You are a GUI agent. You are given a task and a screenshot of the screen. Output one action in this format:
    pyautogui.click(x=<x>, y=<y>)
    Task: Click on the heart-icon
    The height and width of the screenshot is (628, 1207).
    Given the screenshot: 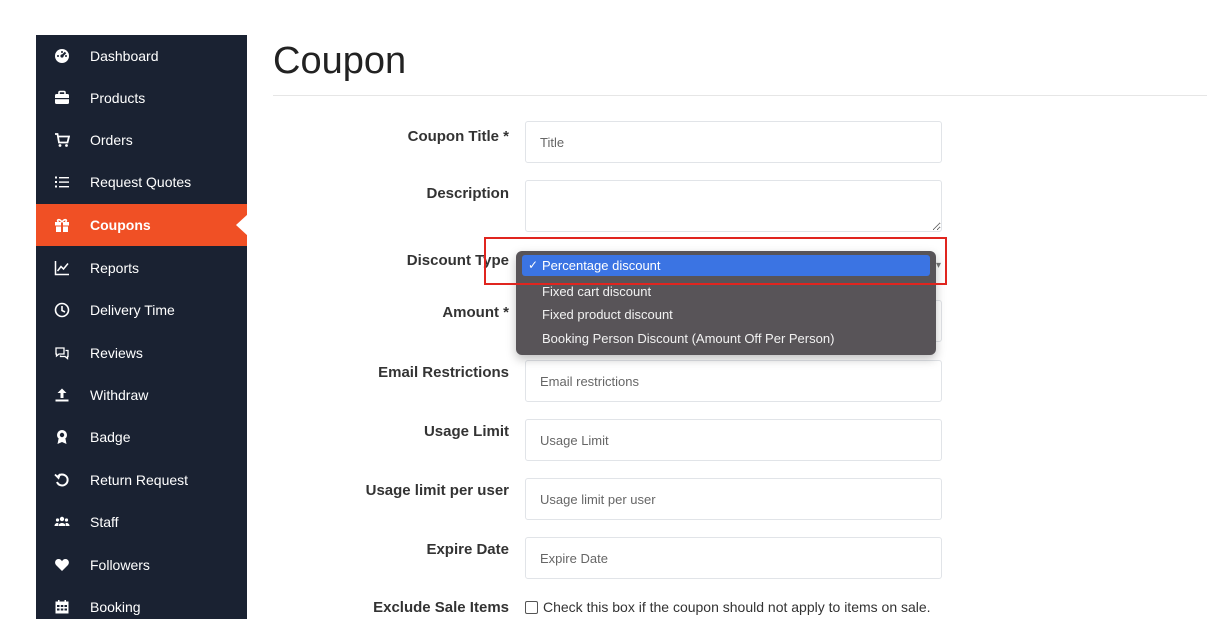 What is the action you would take?
    pyautogui.click(x=62, y=565)
    